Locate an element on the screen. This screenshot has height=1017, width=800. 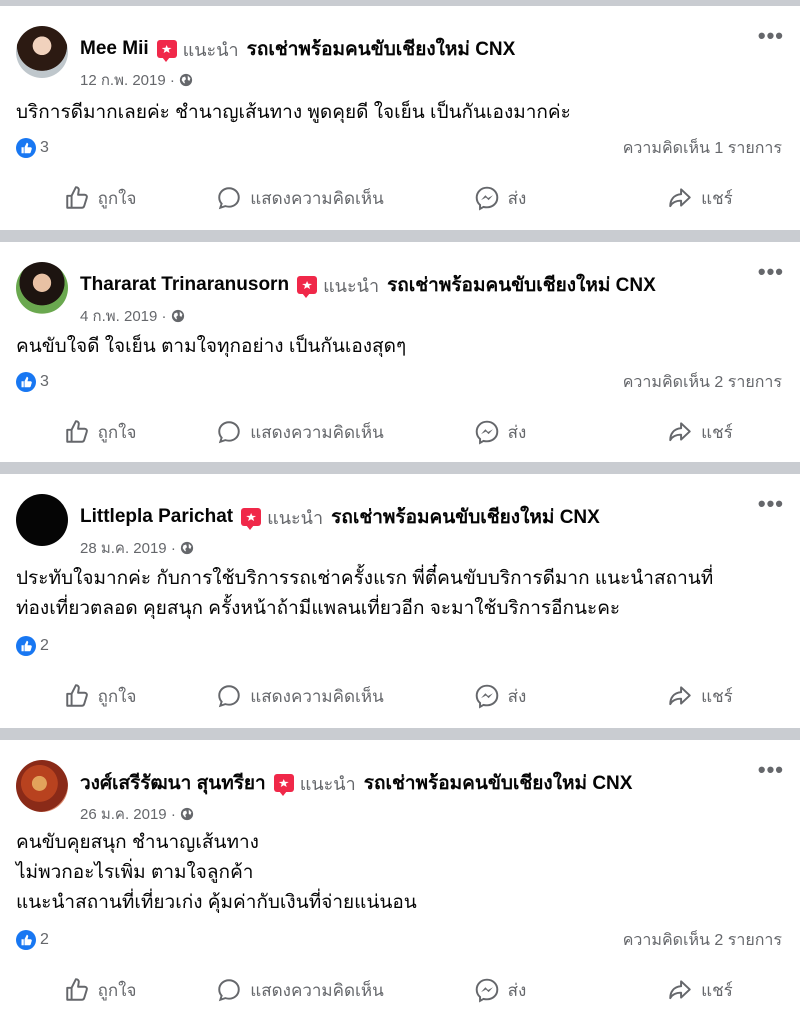
author-name: Littlepla Parichat is located at coordinates (156, 517).